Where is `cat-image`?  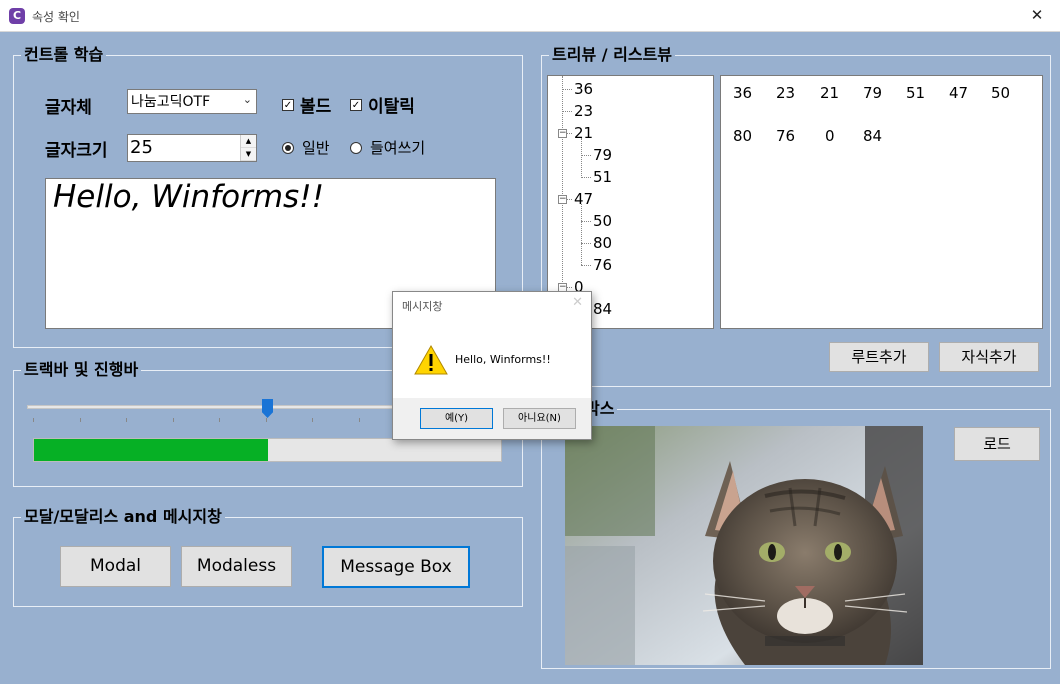 cat-image is located at coordinates (744, 545).